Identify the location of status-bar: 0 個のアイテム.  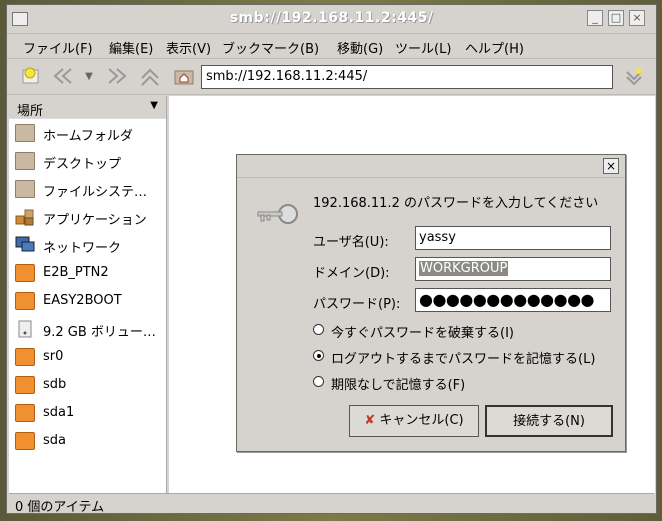
(331, 504).